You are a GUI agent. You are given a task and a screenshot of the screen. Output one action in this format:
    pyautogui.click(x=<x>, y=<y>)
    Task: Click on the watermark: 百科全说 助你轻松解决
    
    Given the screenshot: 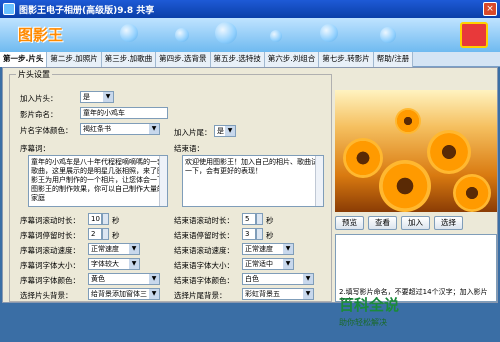 What is the action you would take?
    pyautogui.click(x=399, y=318)
    